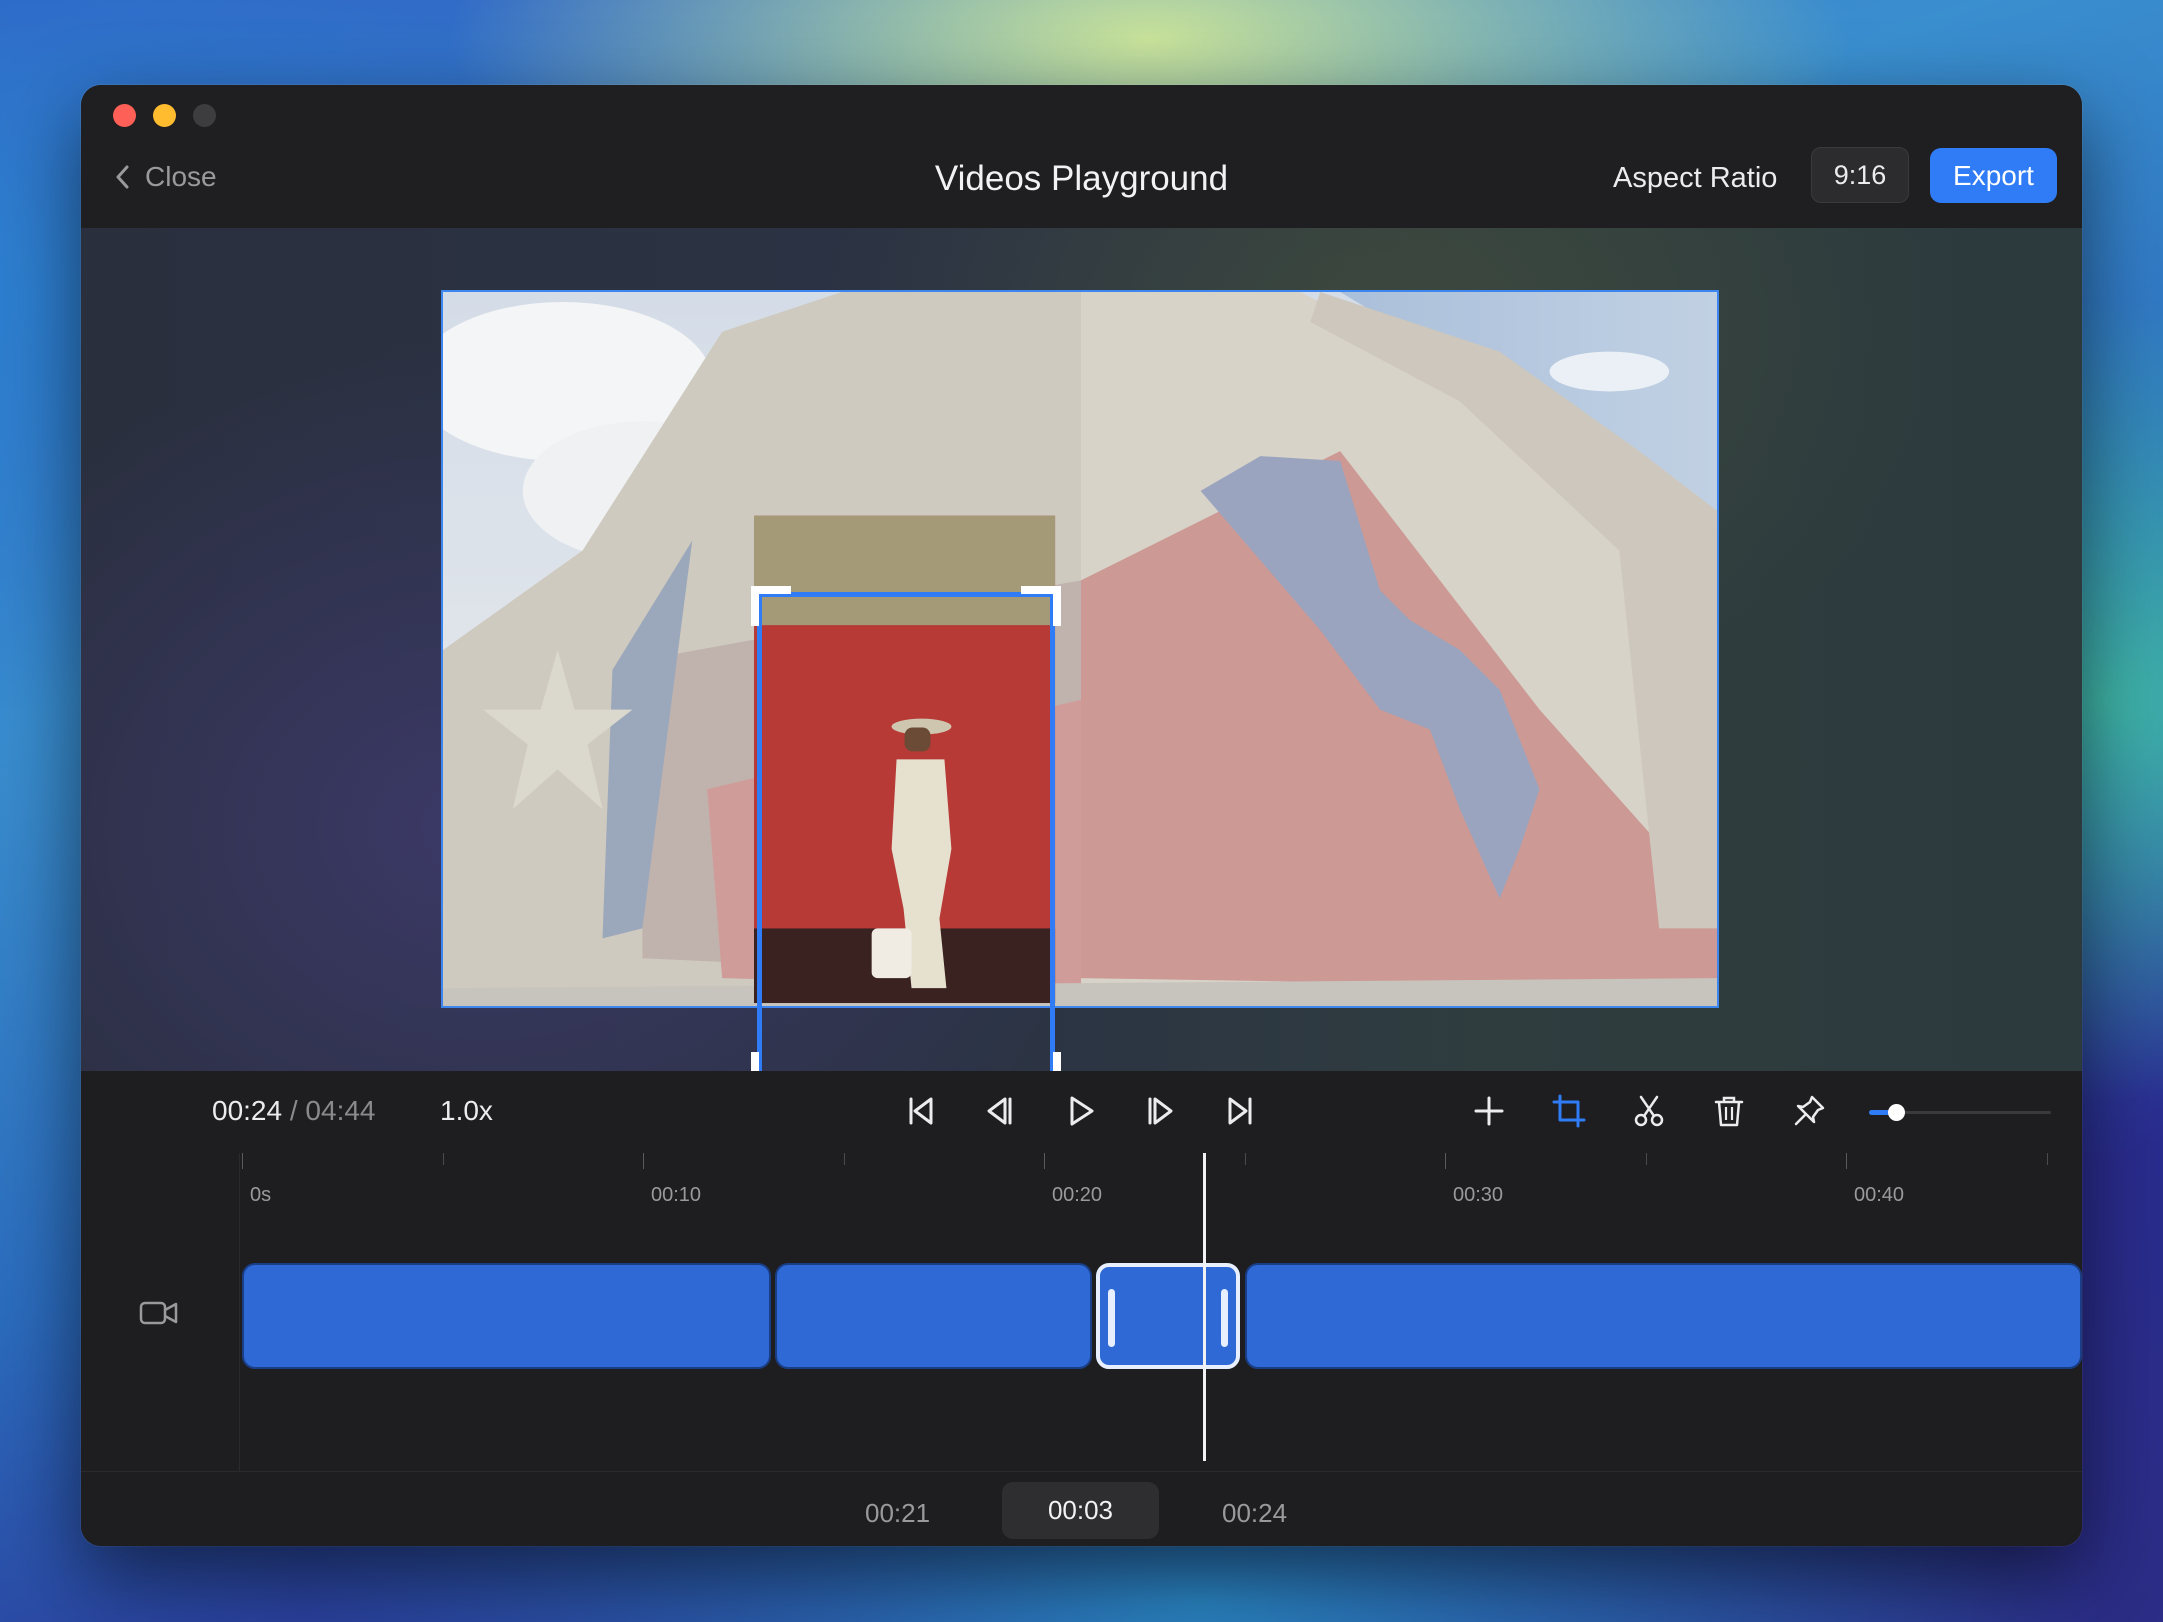 The width and height of the screenshot is (2163, 1622). I want to click on playback-controls: 00:24 / 04:44 1.0x, so click(1081, 1112).